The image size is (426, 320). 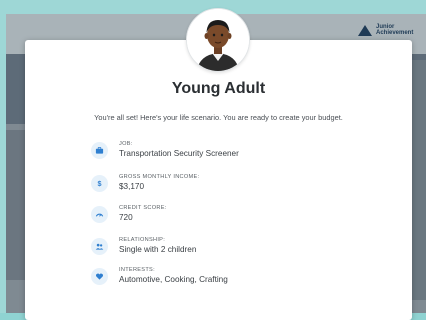 I want to click on detail-job: JOB: Transportation Security Screener, so click(x=165, y=150).